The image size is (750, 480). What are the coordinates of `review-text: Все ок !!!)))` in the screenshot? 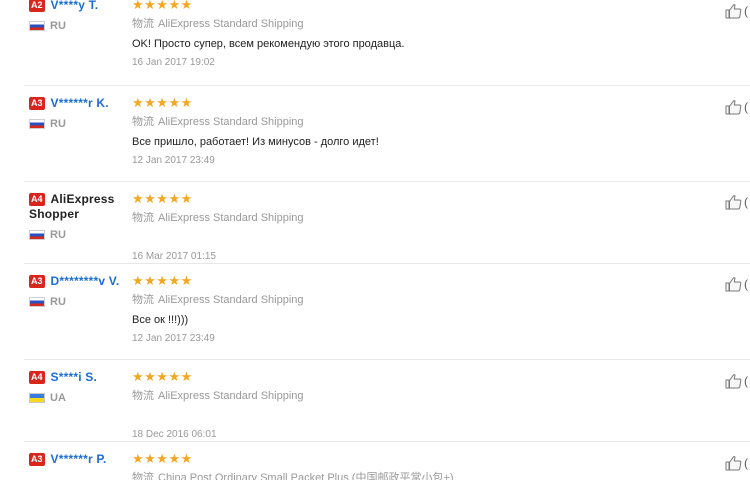 It's located at (160, 320).